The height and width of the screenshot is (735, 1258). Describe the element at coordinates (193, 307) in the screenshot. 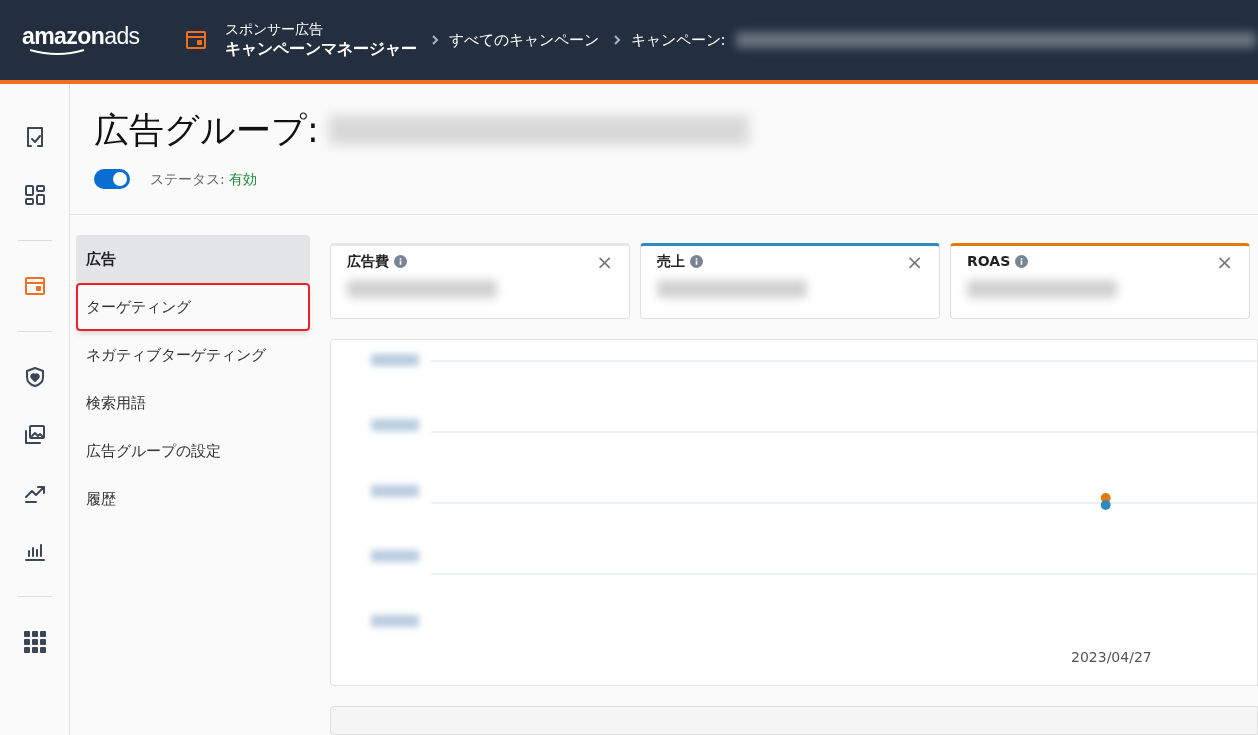

I see `nav-item: ターゲティング` at that location.